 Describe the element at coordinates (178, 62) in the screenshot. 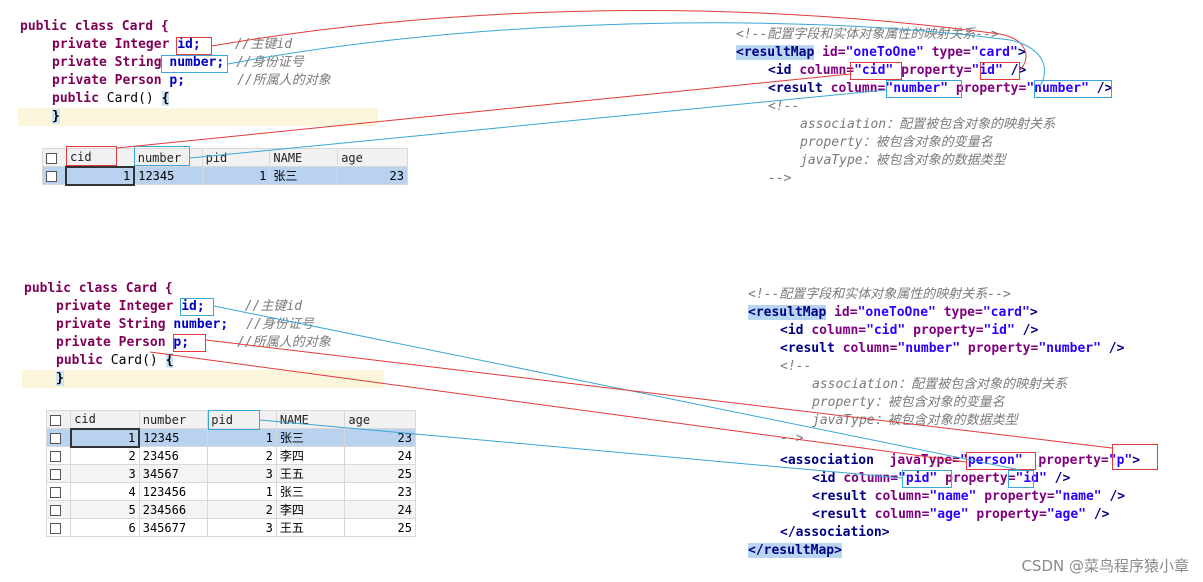

I see `field-number-line: private String number;//身份证号` at that location.